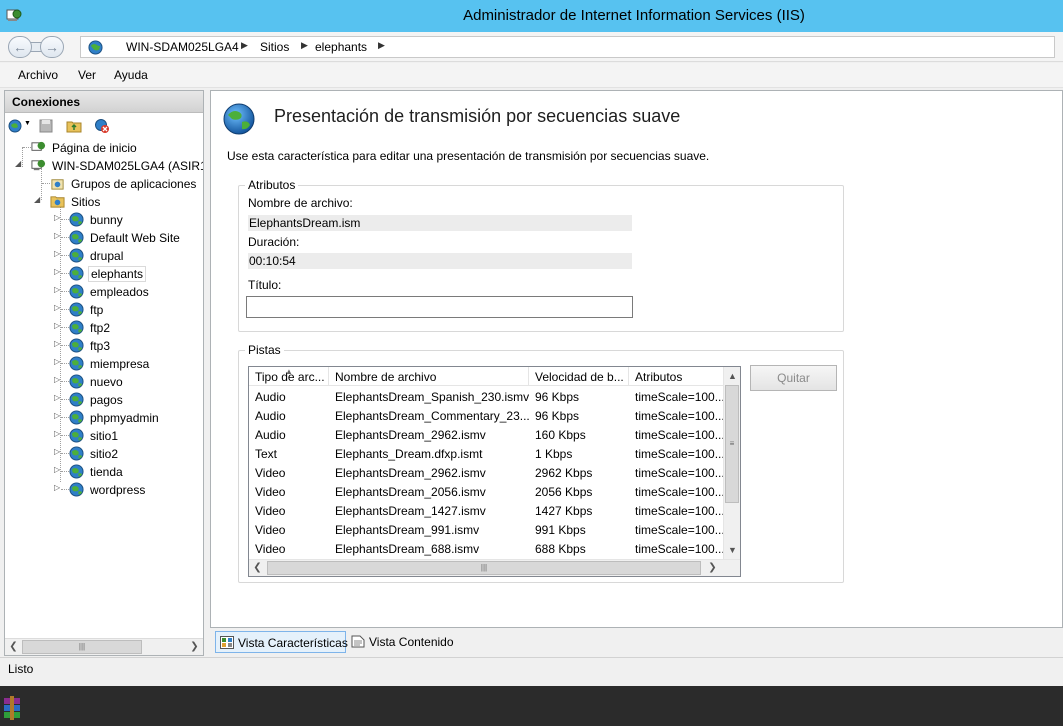  What do you see at coordinates (531, 75) in the screenshot?
I see `menu-bar: Archivo Ver Ayuda` at bounding box center [531, 75].